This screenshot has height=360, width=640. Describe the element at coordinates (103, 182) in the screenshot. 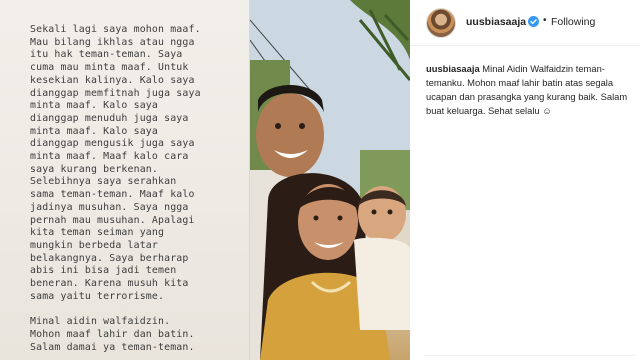

I see `quote-line: Selebihnya saya serahkan` at that location.